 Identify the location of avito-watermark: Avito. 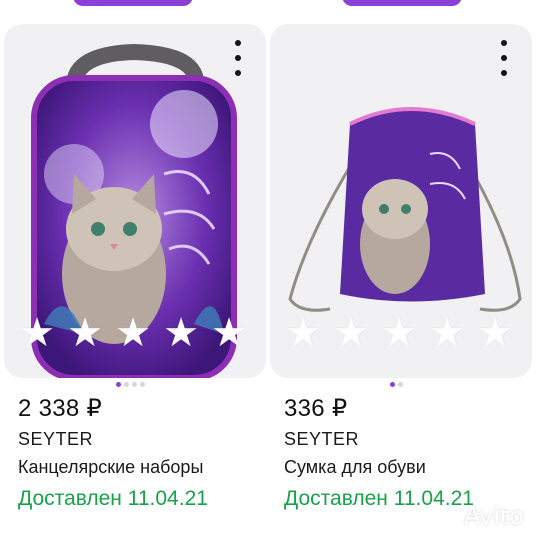
(475, 516).